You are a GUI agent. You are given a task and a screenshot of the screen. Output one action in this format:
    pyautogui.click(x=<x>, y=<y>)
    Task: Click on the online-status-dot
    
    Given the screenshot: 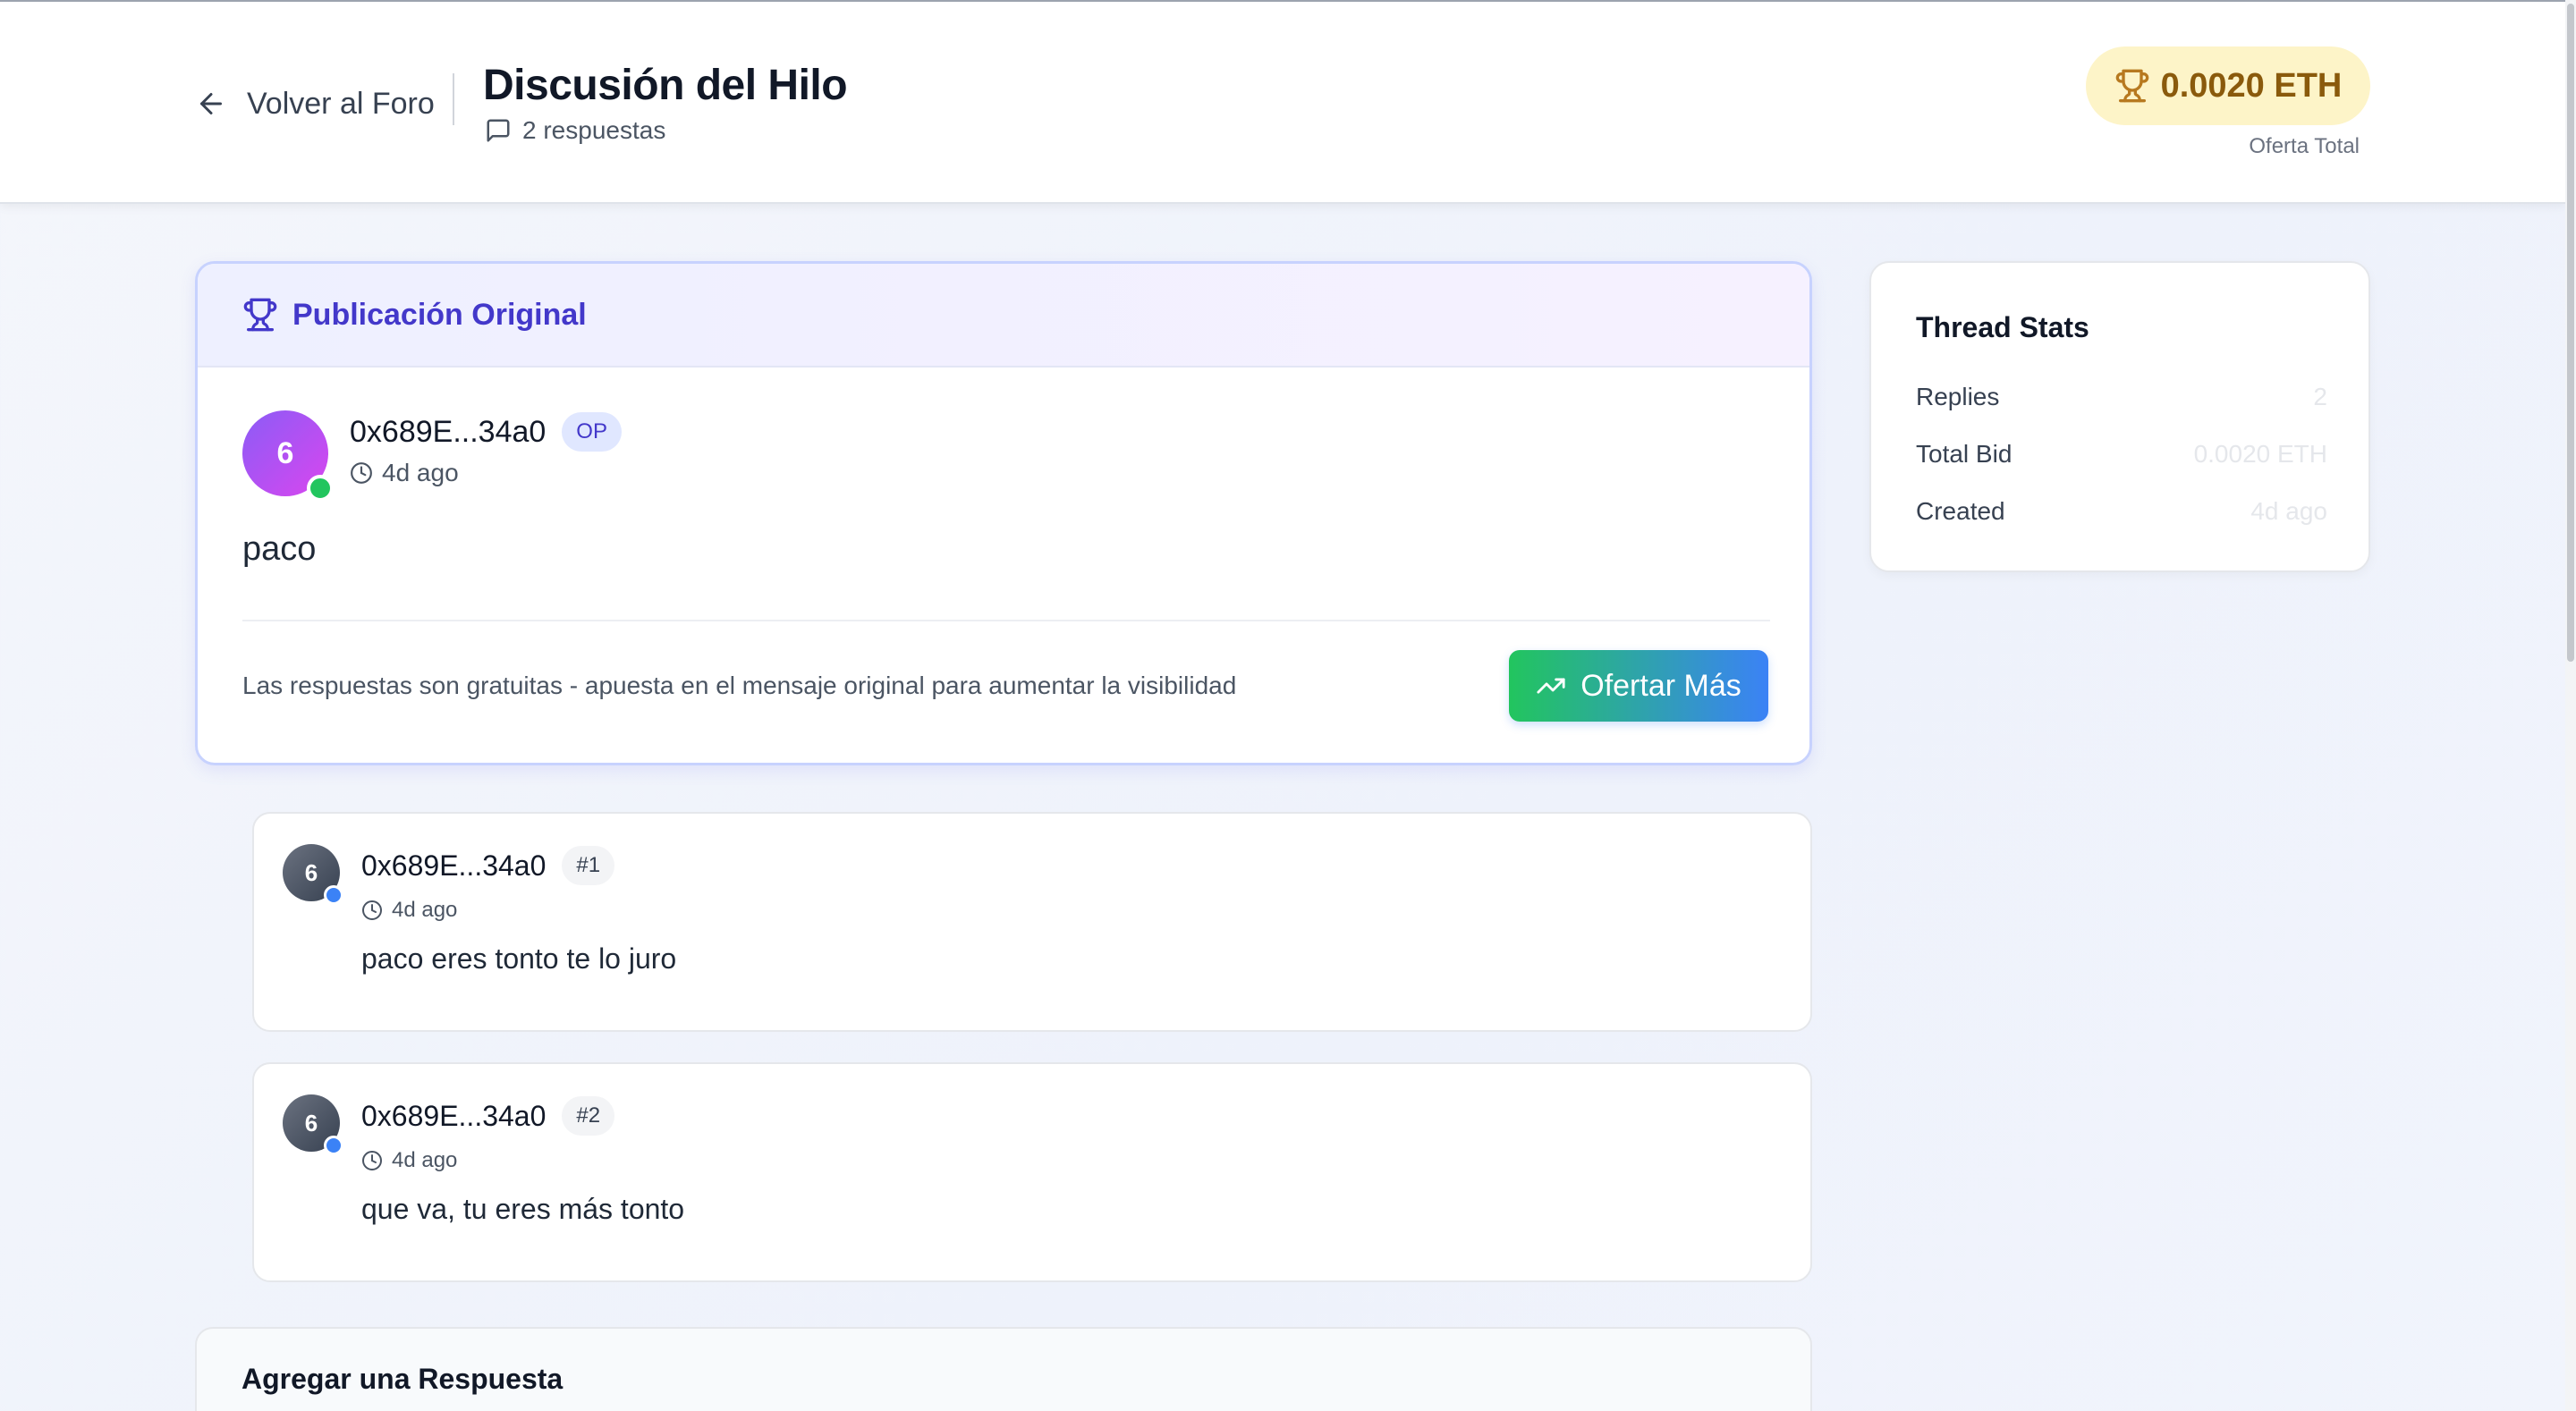 What is the action you would take?
    pyautogui.click(x=320, y=488)
    